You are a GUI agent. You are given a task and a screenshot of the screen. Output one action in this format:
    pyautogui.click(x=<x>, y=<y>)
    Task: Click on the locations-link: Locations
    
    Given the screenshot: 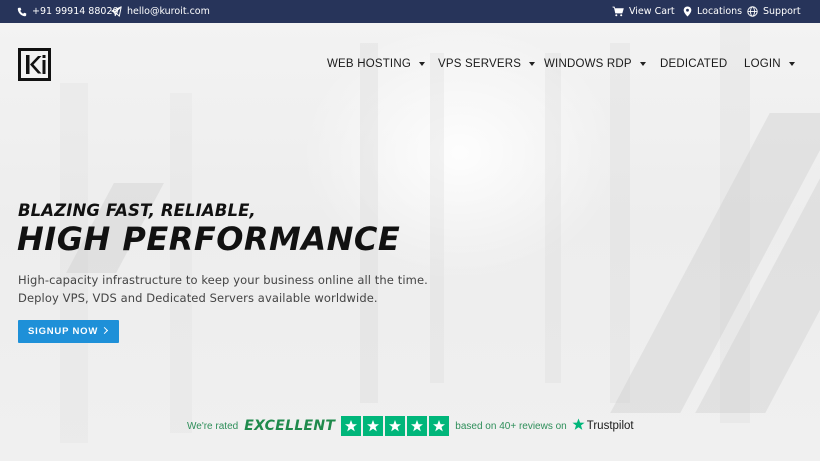 What is the action you would take?
    pyautogui.click(x=712, y=11)
    